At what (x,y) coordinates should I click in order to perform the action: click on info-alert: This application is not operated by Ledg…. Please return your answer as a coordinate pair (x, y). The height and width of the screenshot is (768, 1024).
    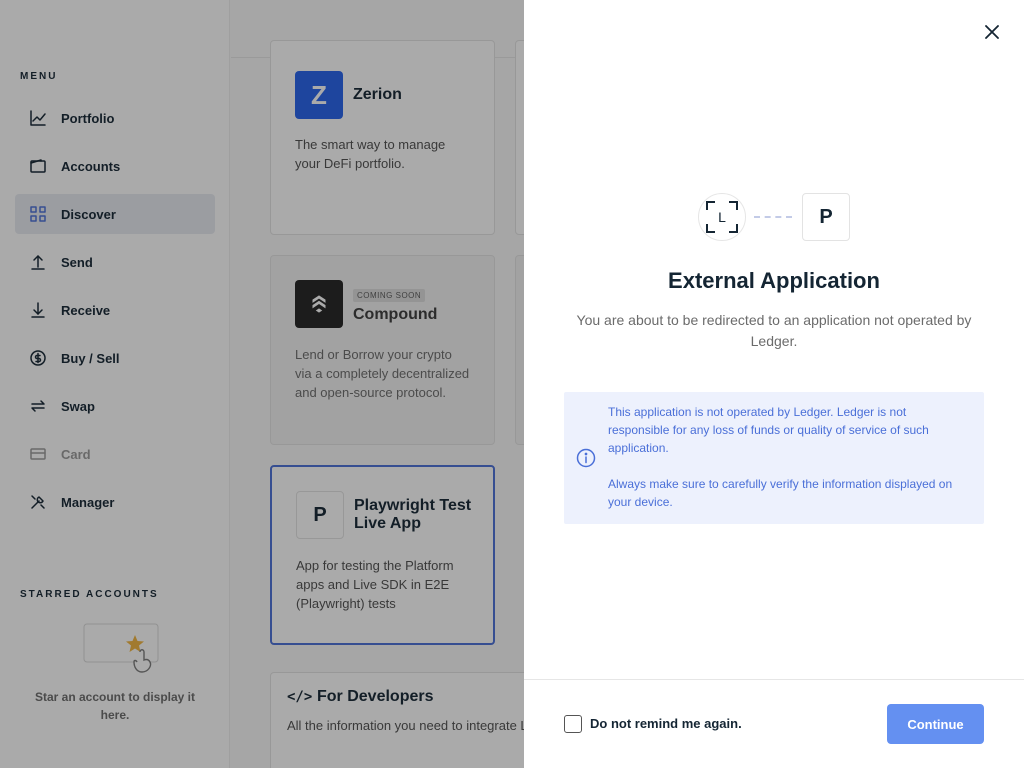
    Looking at the image, I should click on (774, 458).